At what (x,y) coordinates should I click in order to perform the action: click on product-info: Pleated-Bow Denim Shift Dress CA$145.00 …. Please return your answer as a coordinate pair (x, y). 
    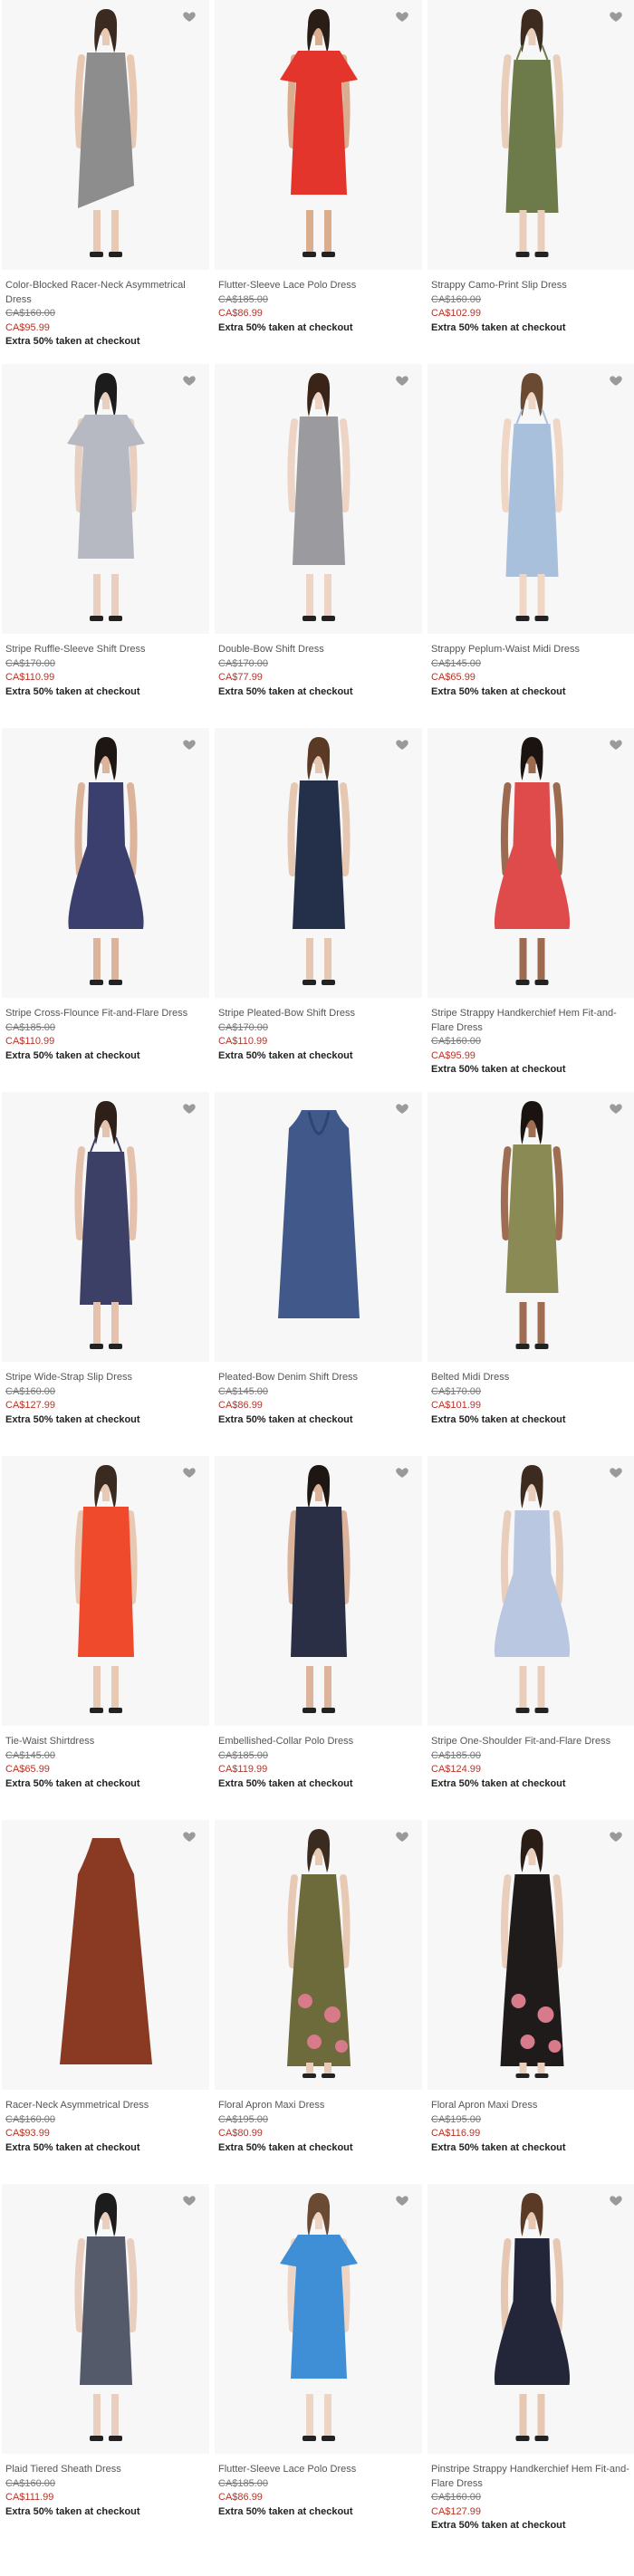
    Looking at the image, I should click on (318, 1394).